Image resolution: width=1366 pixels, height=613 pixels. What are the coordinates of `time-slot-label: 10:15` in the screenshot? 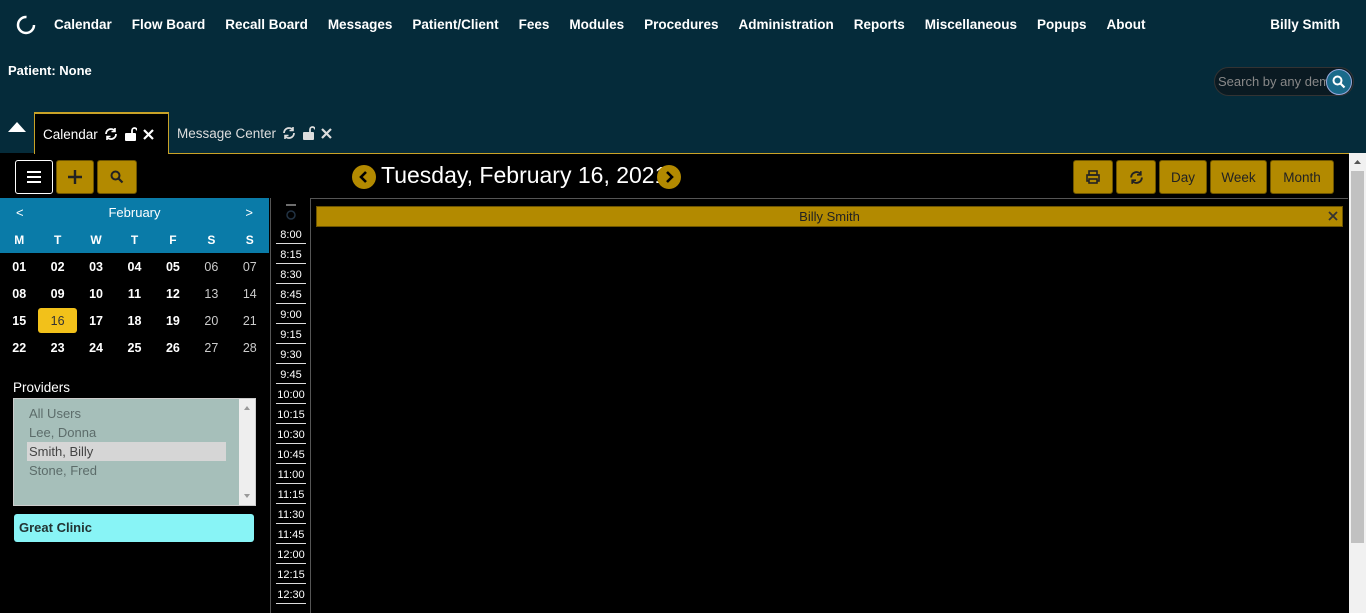 It's located at (291, 415).